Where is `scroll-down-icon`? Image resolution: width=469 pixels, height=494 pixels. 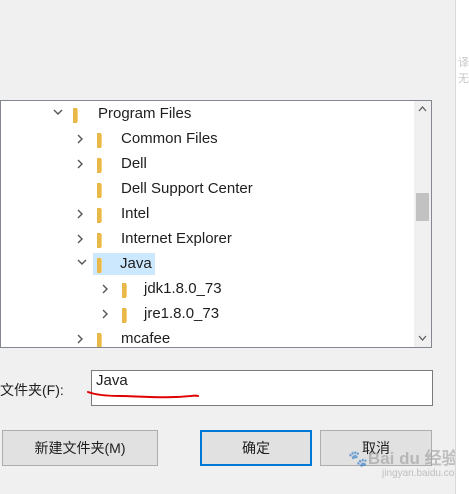
scroll-down-icon is located at coordinates (422, 338).